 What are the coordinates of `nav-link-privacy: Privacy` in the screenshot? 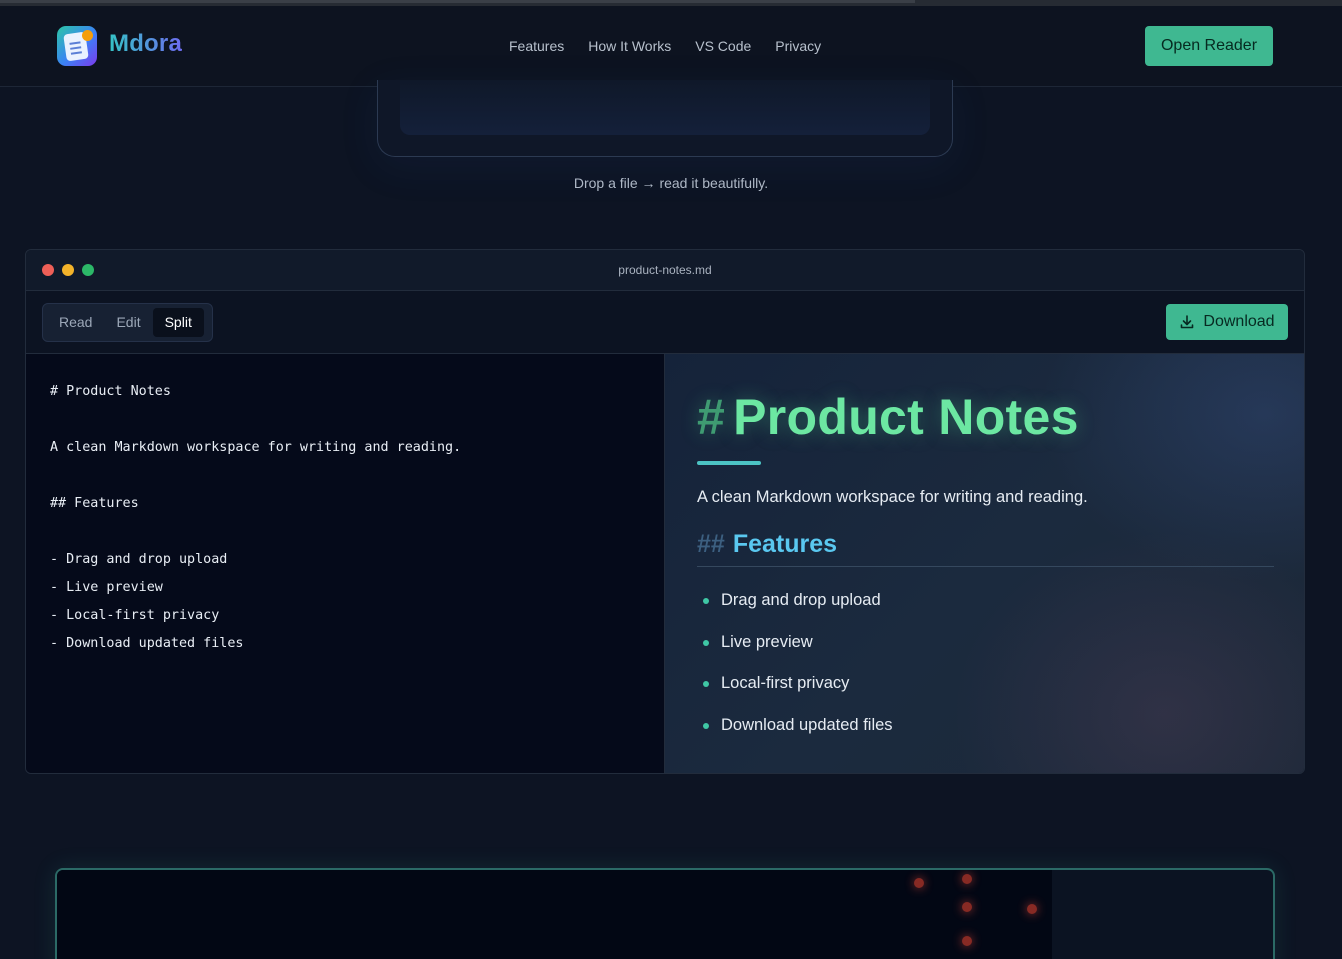 It's located at (798, 46).